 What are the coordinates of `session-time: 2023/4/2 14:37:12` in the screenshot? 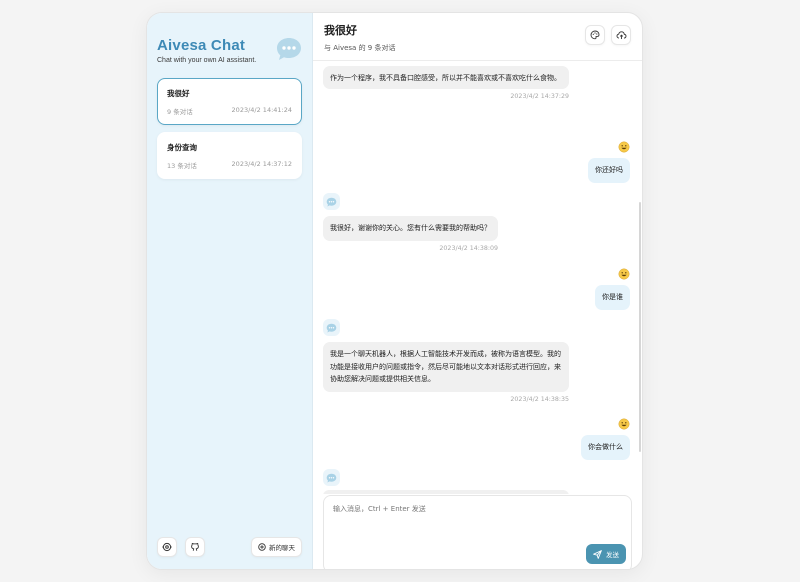 It's located at (261, 164).